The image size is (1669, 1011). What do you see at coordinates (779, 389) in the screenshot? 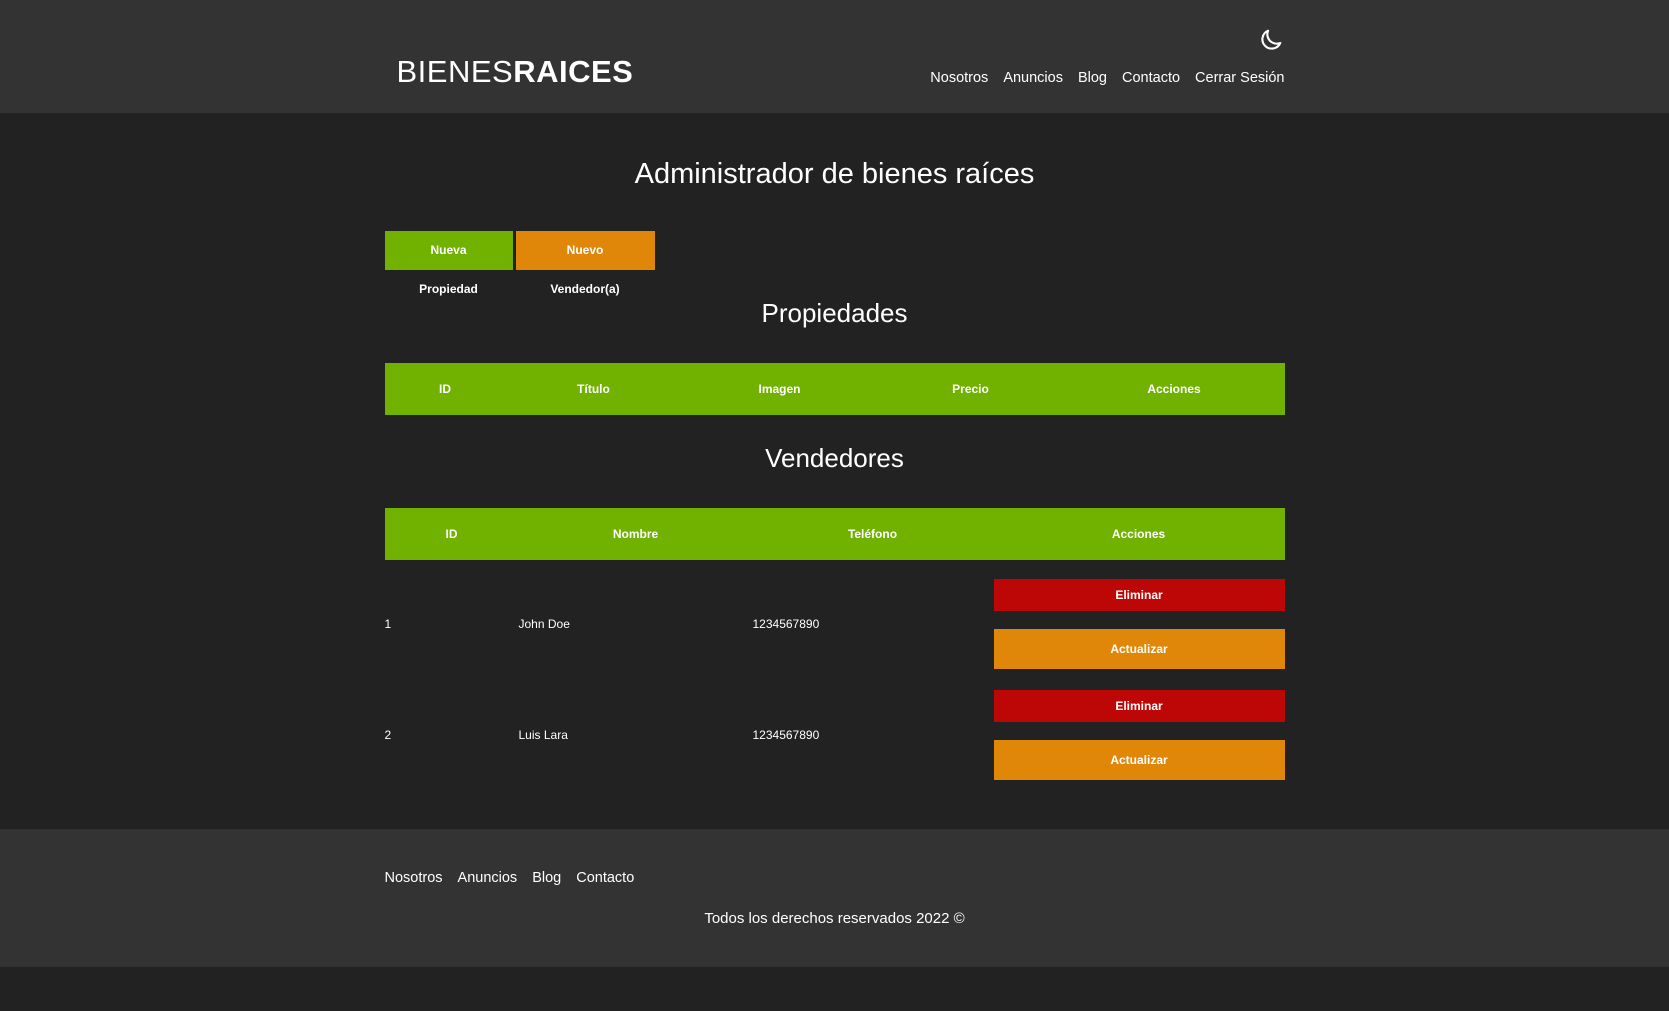
I see `properties-col-image: Imagen` at bounding box center [779, 389].